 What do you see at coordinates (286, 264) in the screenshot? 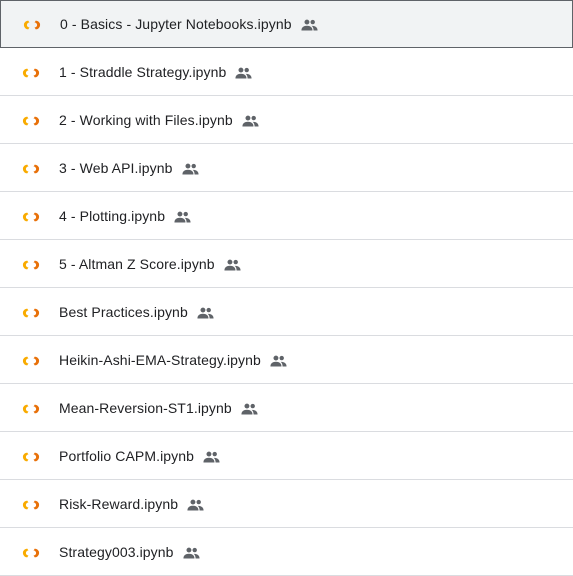
I see `file-row: 5 - Altman Z Score.ipynb` at bounding box center [286, 264].